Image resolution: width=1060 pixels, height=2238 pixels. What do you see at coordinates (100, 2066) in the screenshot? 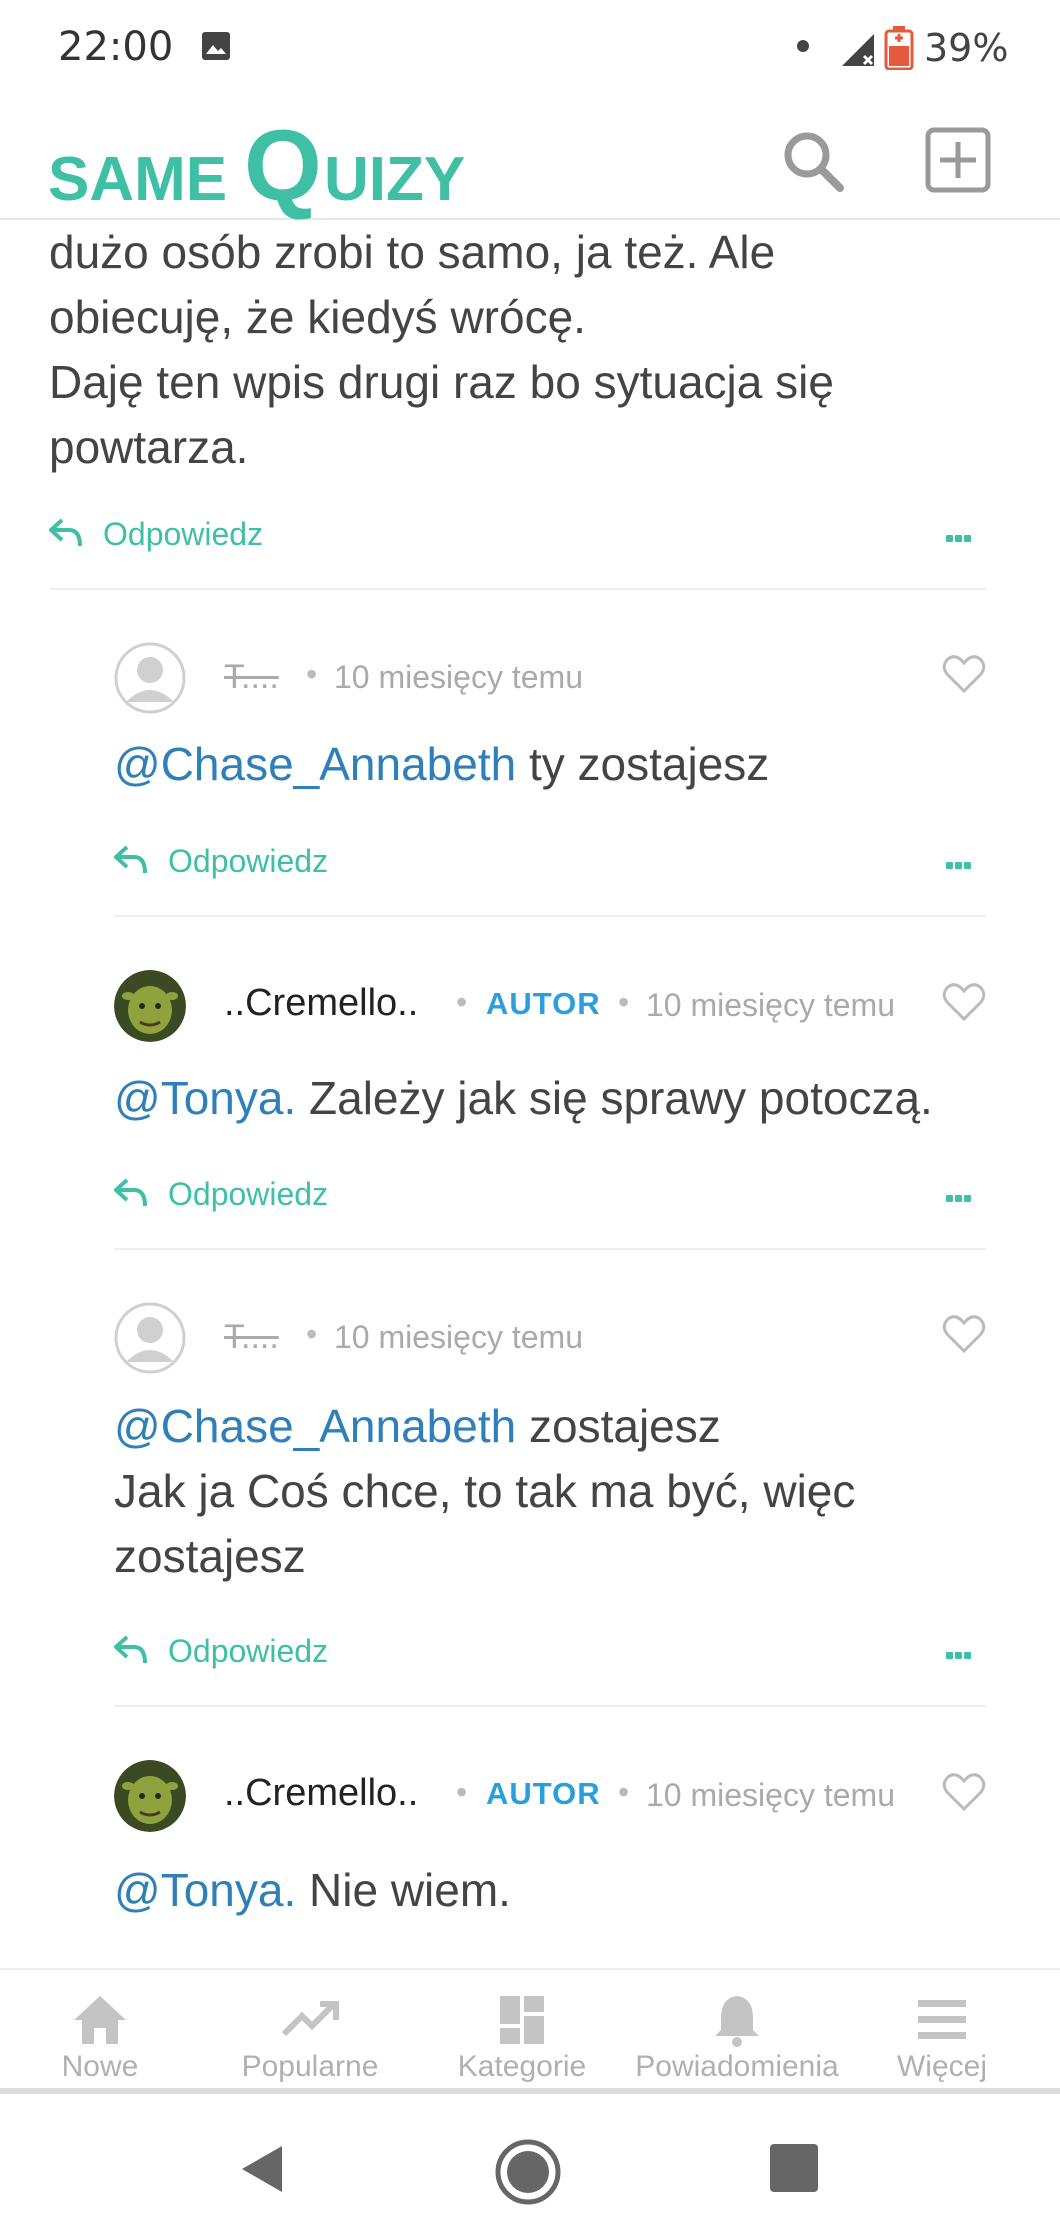
I see `nav-label: Nowe` at bounding box center [100, 2066].